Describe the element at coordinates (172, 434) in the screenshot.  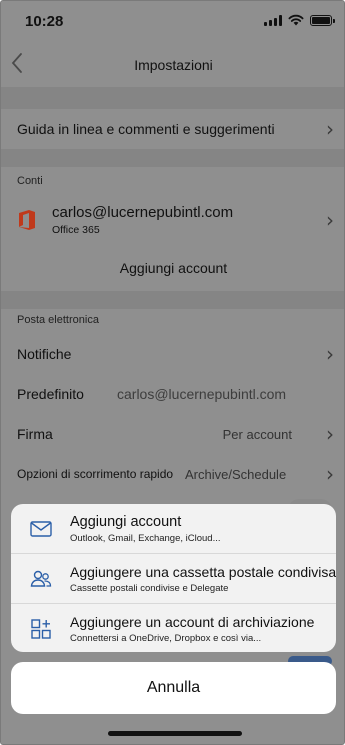
I see `signature-row: Firma Per account ›` at that location.